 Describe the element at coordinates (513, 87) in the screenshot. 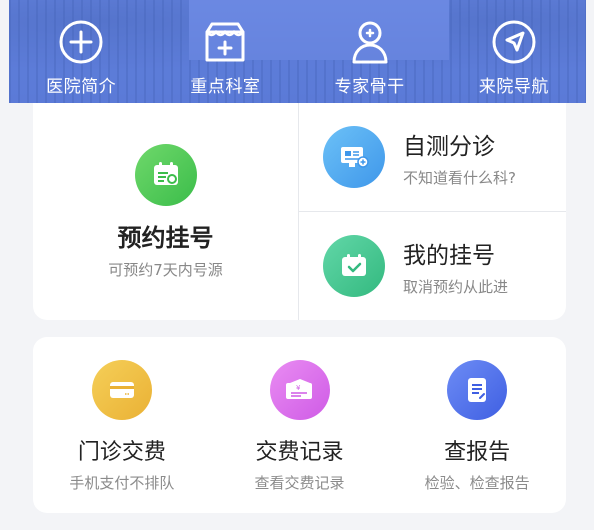

I see `nav-label: 来院导航` at that location.